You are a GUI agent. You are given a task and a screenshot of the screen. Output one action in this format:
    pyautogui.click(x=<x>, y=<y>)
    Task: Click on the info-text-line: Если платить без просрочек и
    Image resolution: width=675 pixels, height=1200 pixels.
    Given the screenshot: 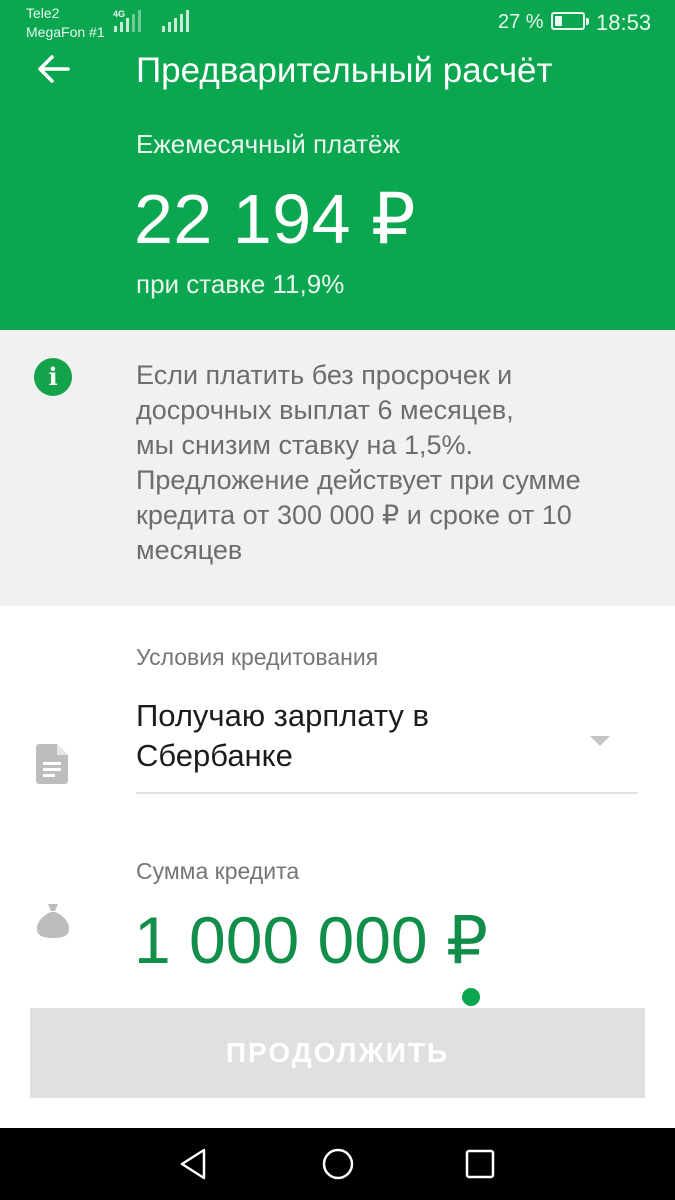 What is the action you would take?
    pyautogui.click(x=324, y=375)
    